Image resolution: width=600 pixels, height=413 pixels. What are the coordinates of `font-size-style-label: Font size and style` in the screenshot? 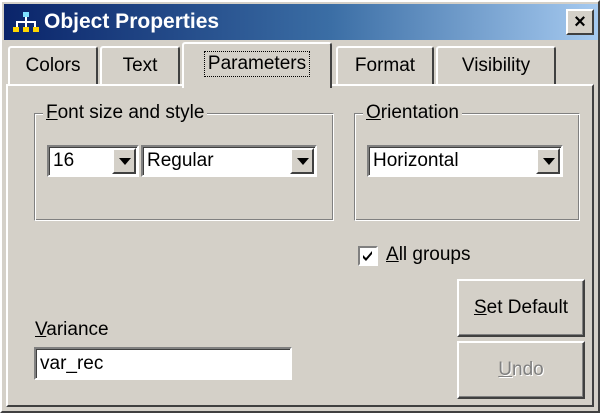 It's located at (125, 113).